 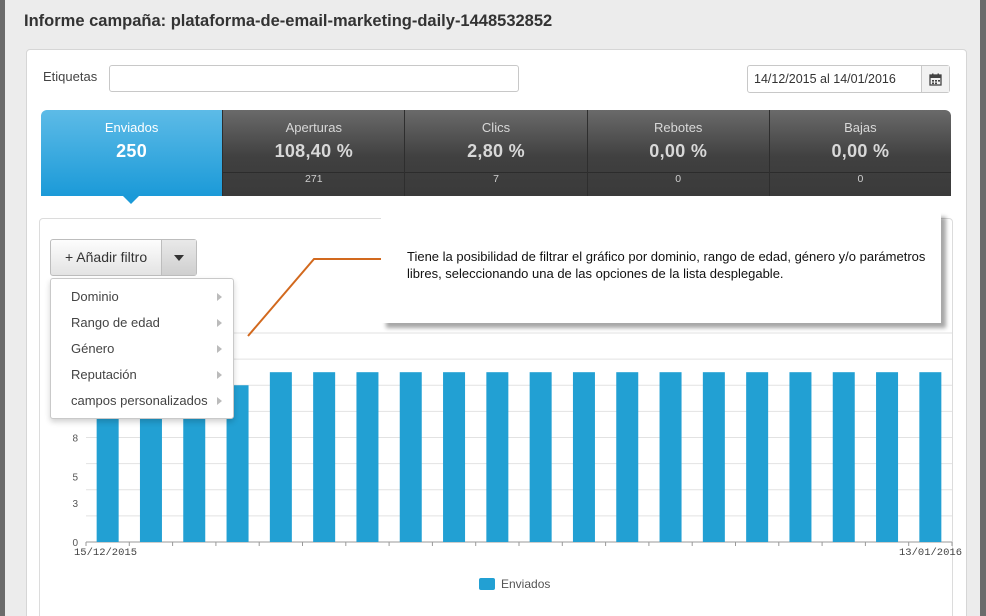 I want to click on tab-count: 271, so click(x=314, y=179).